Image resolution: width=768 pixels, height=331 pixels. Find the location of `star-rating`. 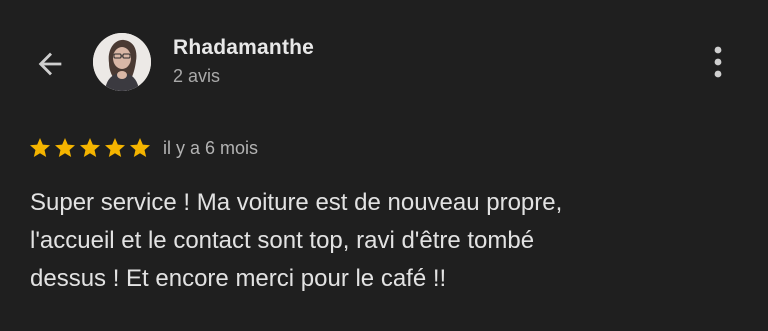

star-rating is located at coordinates (90, 148).